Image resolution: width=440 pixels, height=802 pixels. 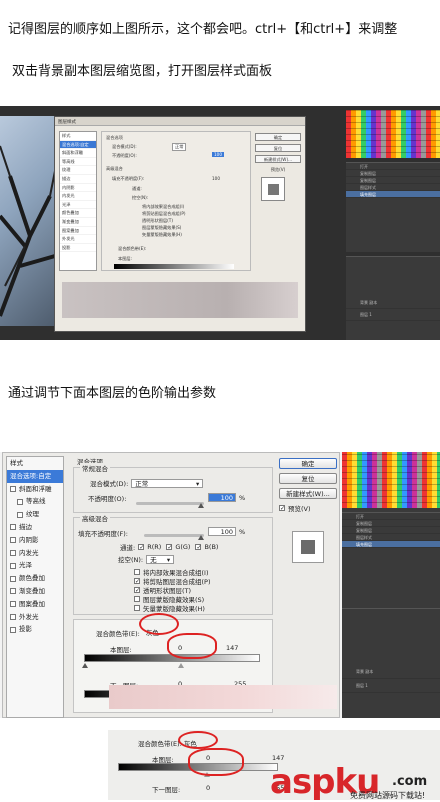 I want to click on fill-opacity-input: 100, so click(x=222, y=531).